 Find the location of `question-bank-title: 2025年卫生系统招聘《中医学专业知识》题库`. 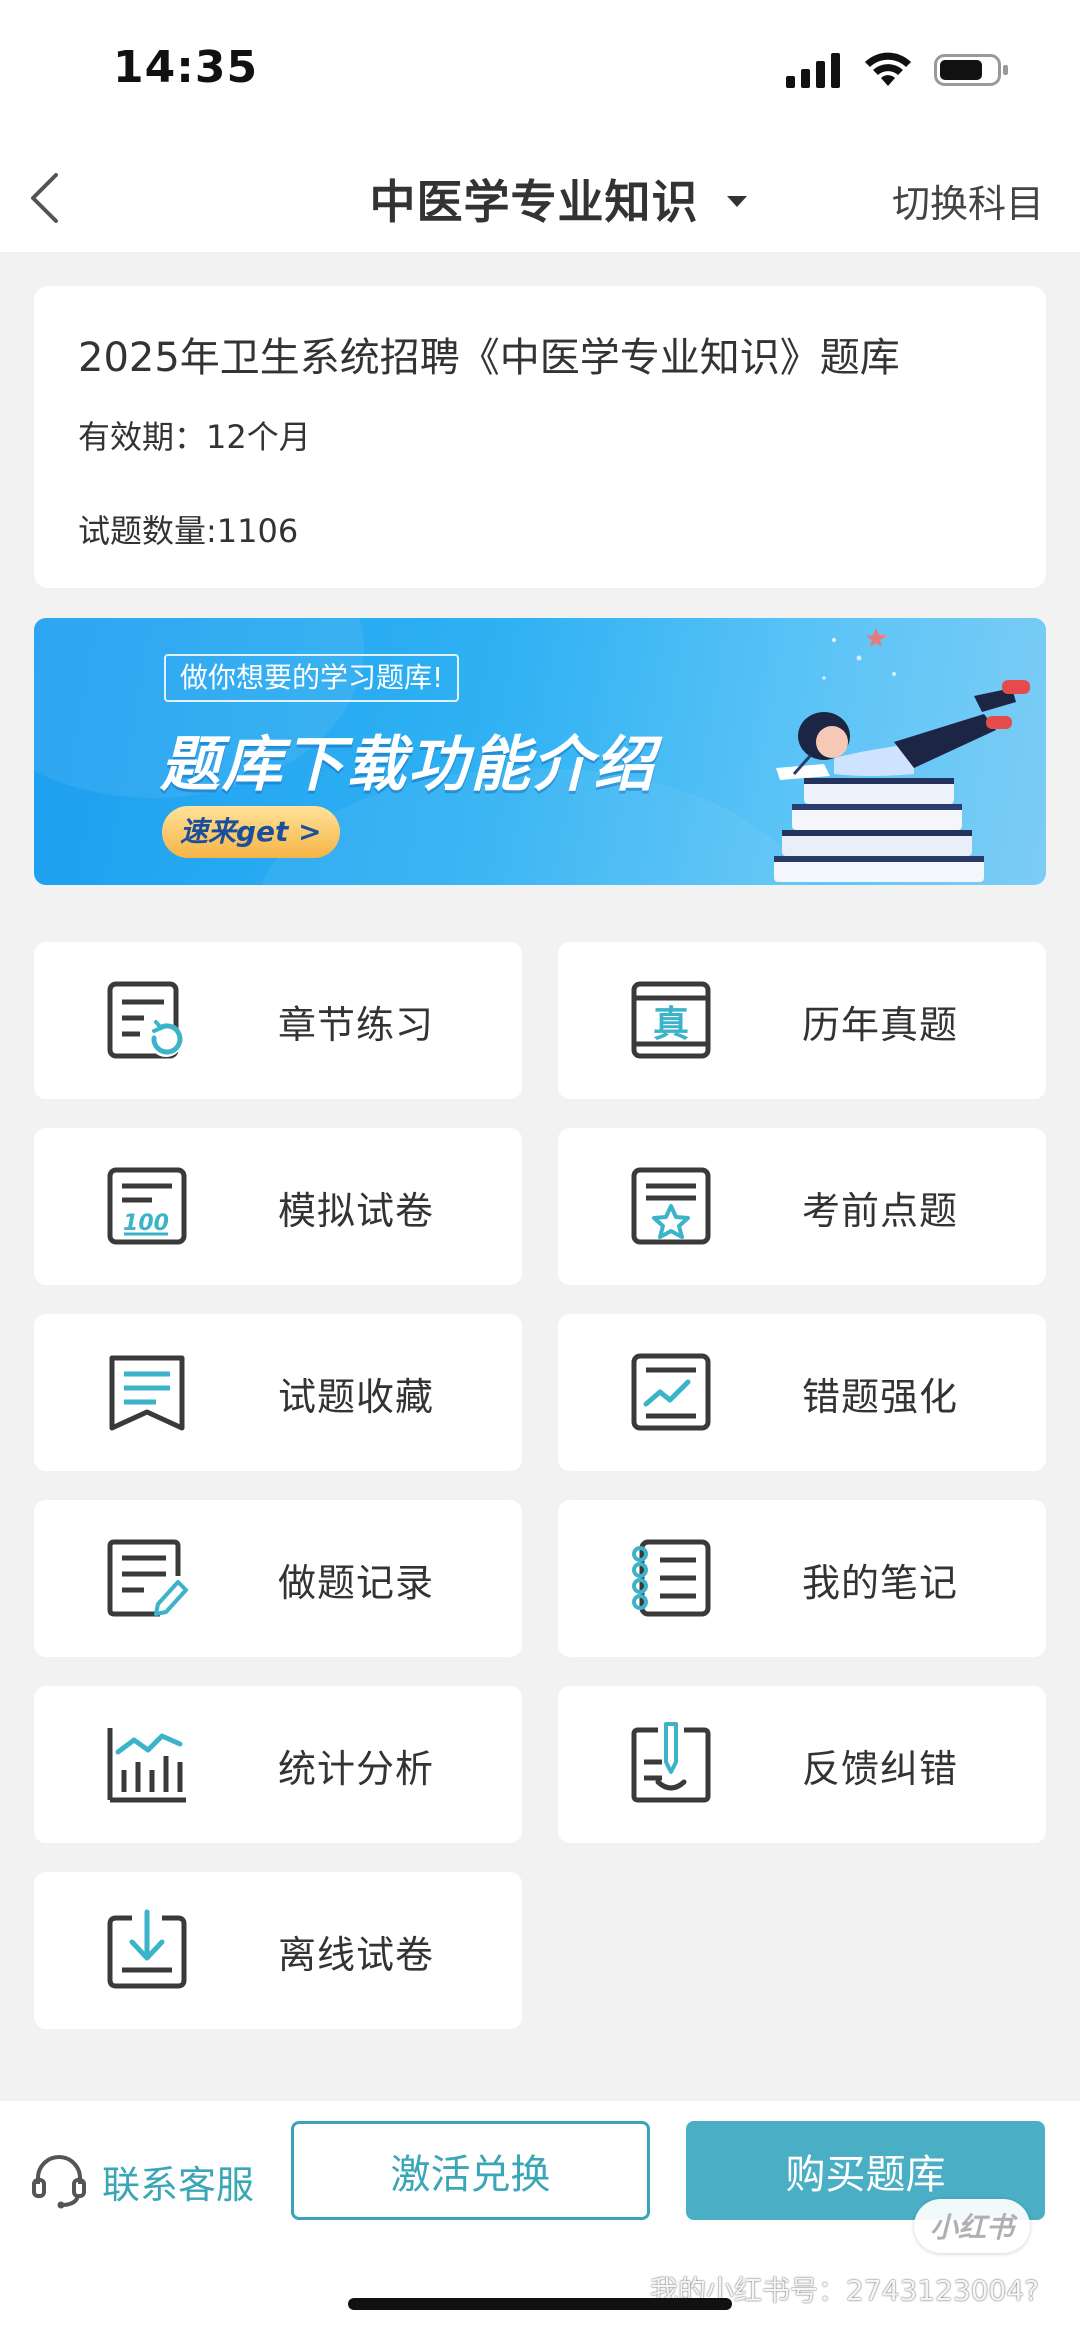

question-bank-title: 2025年卫生系统招聘《中医学专业知识》题库 is located at coordinates (489, 358).